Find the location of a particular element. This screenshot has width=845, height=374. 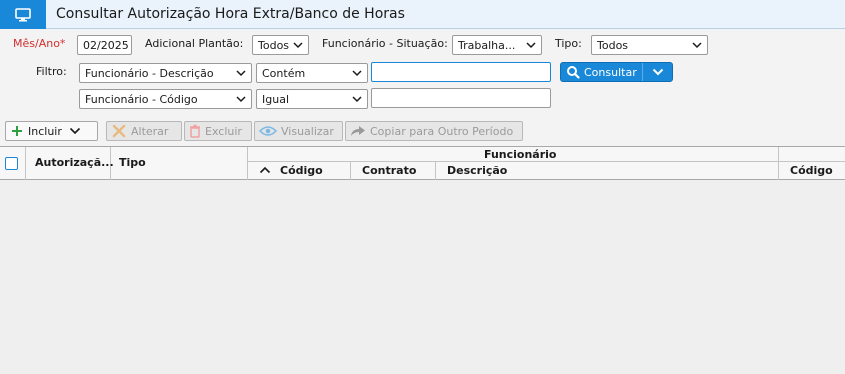

filter-field-select-1: Funcionário - Descrição is located at coordinates (165, 73).